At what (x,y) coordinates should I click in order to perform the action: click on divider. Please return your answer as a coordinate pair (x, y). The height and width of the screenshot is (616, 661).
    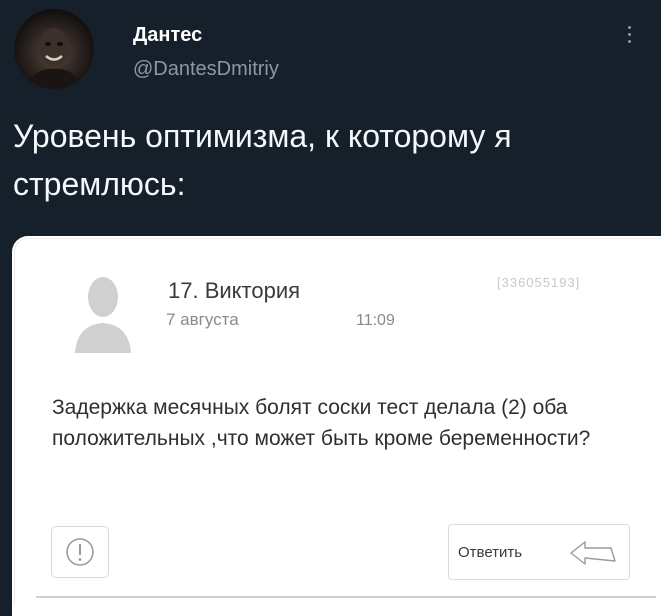
    Looking at the image, I should click on (346, 597).